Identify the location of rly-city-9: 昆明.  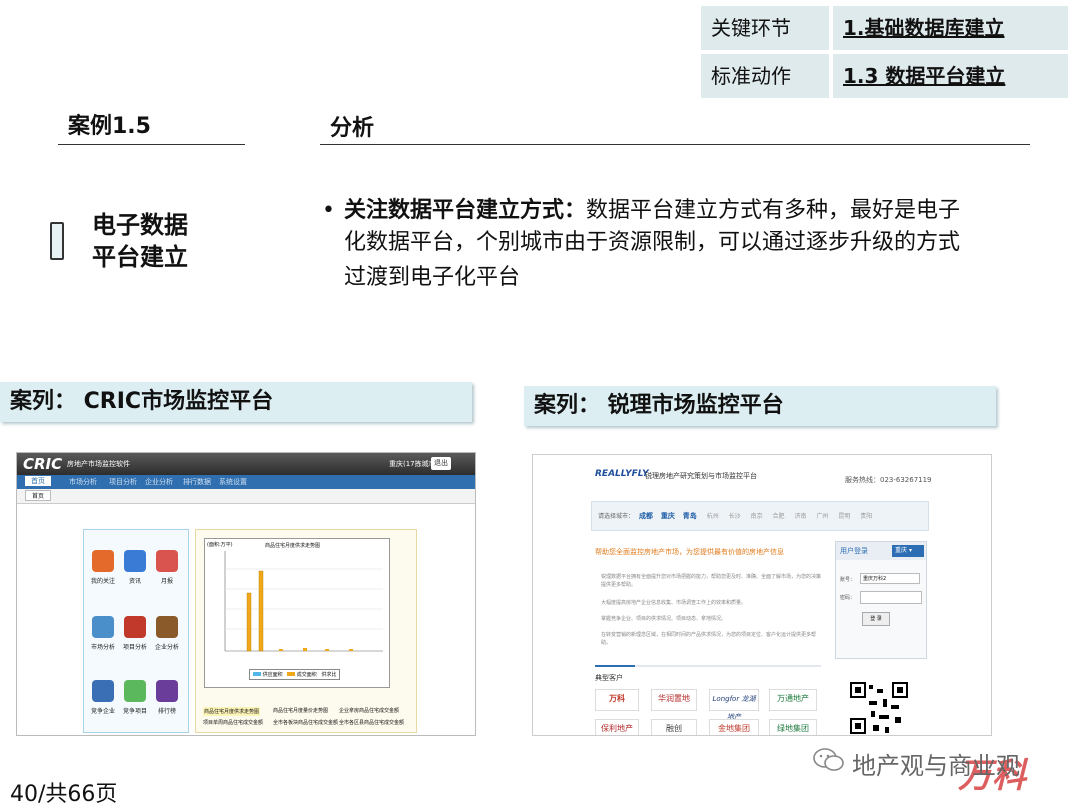
(844, 516).